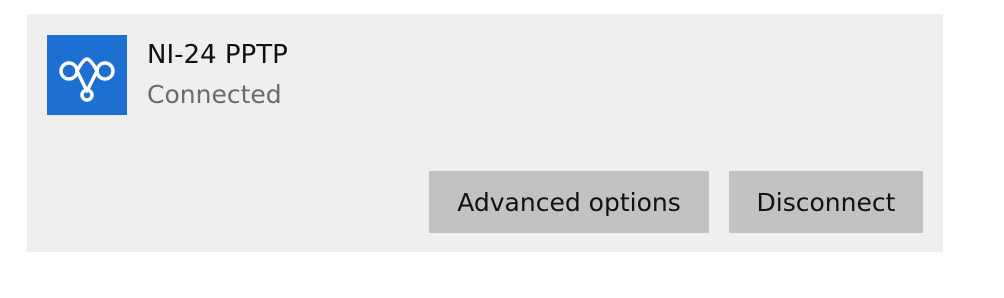  What do you see at coordinates (826, 202) in the screenshot?
I see `disconnect-button: Disconnect` at bounding box center [826, 202].